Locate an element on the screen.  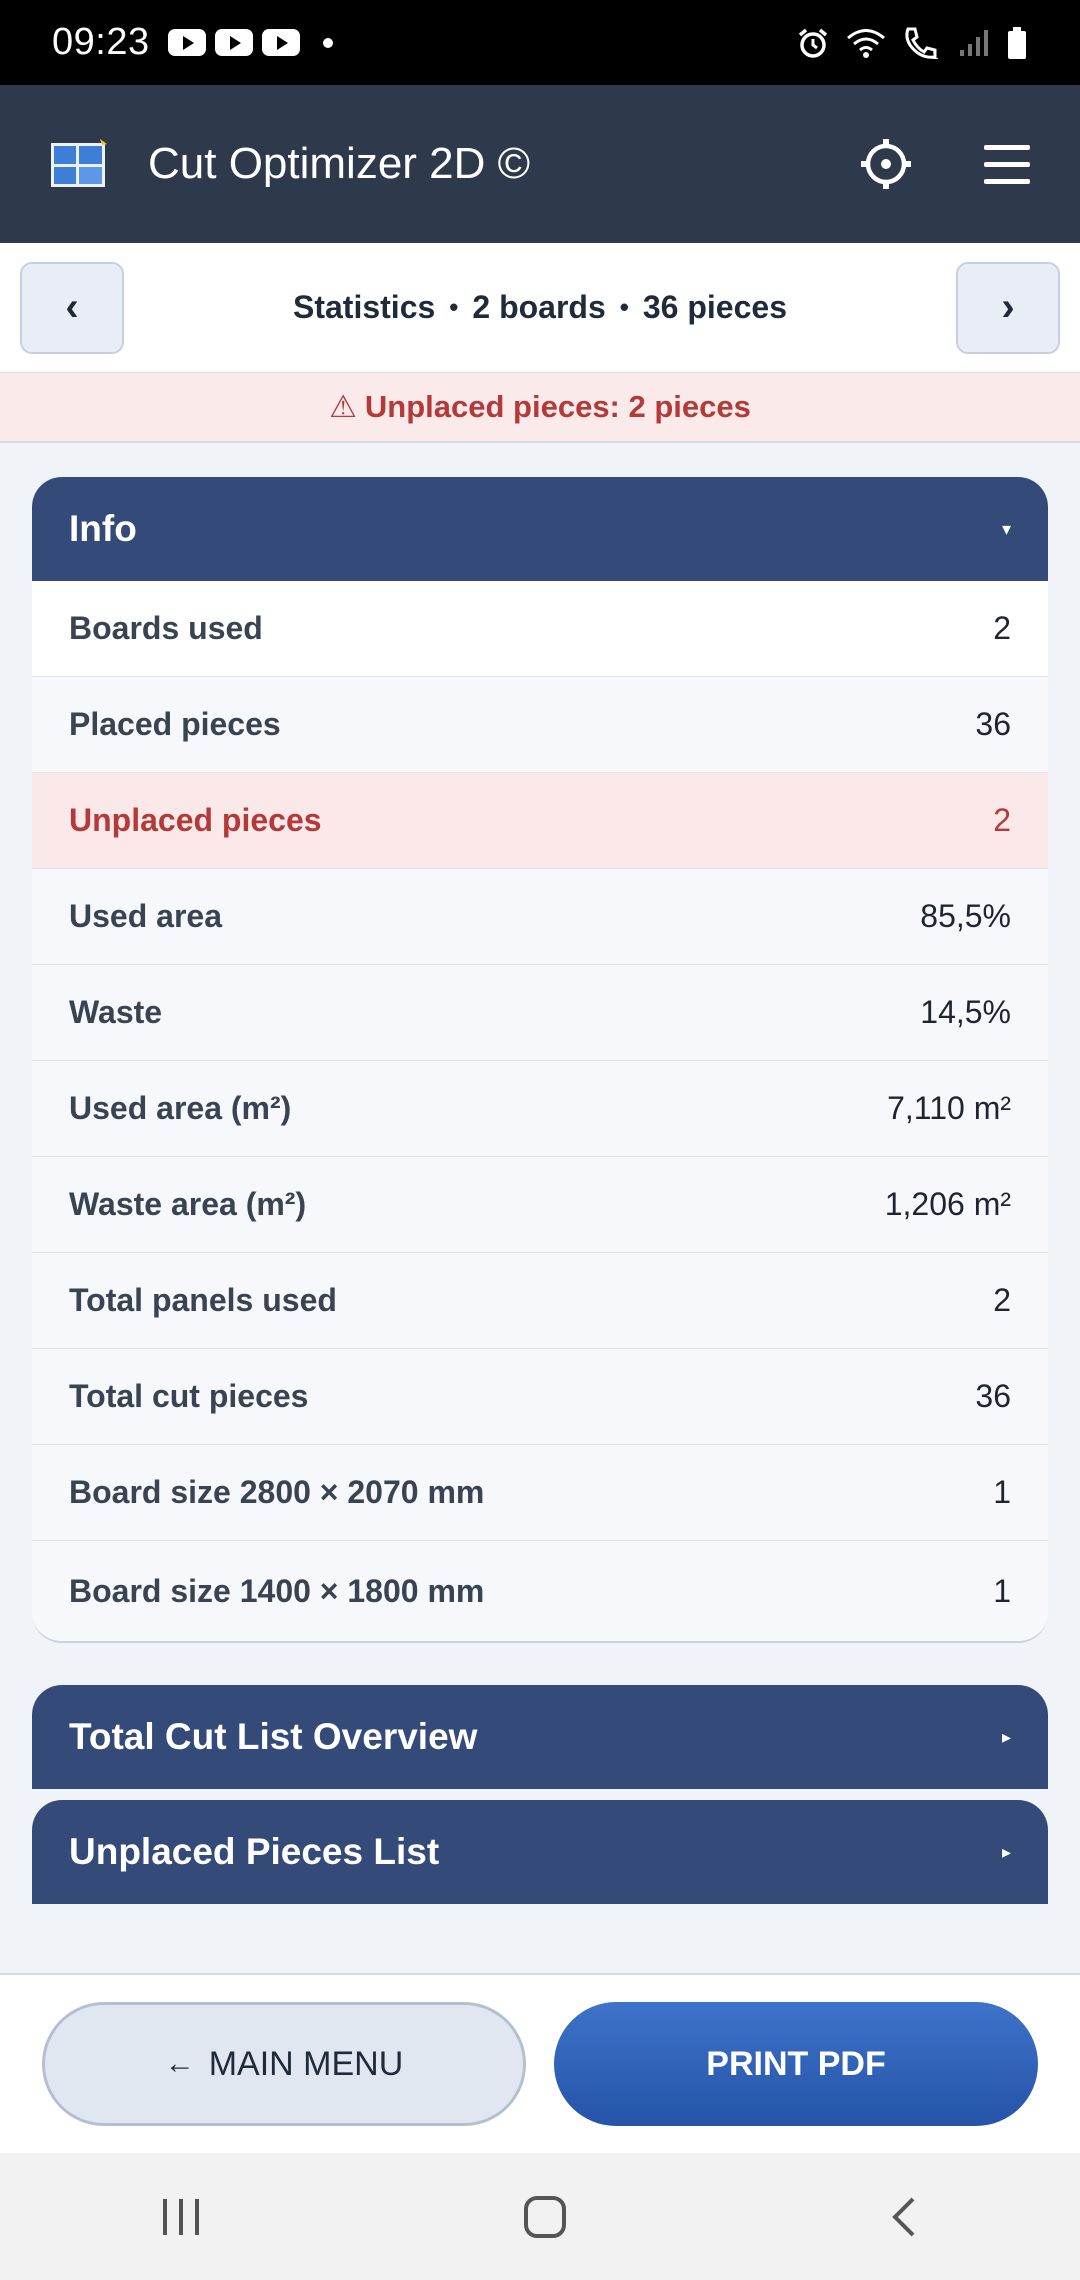
previous-button: ‹ is located at coordinates (72, 307).